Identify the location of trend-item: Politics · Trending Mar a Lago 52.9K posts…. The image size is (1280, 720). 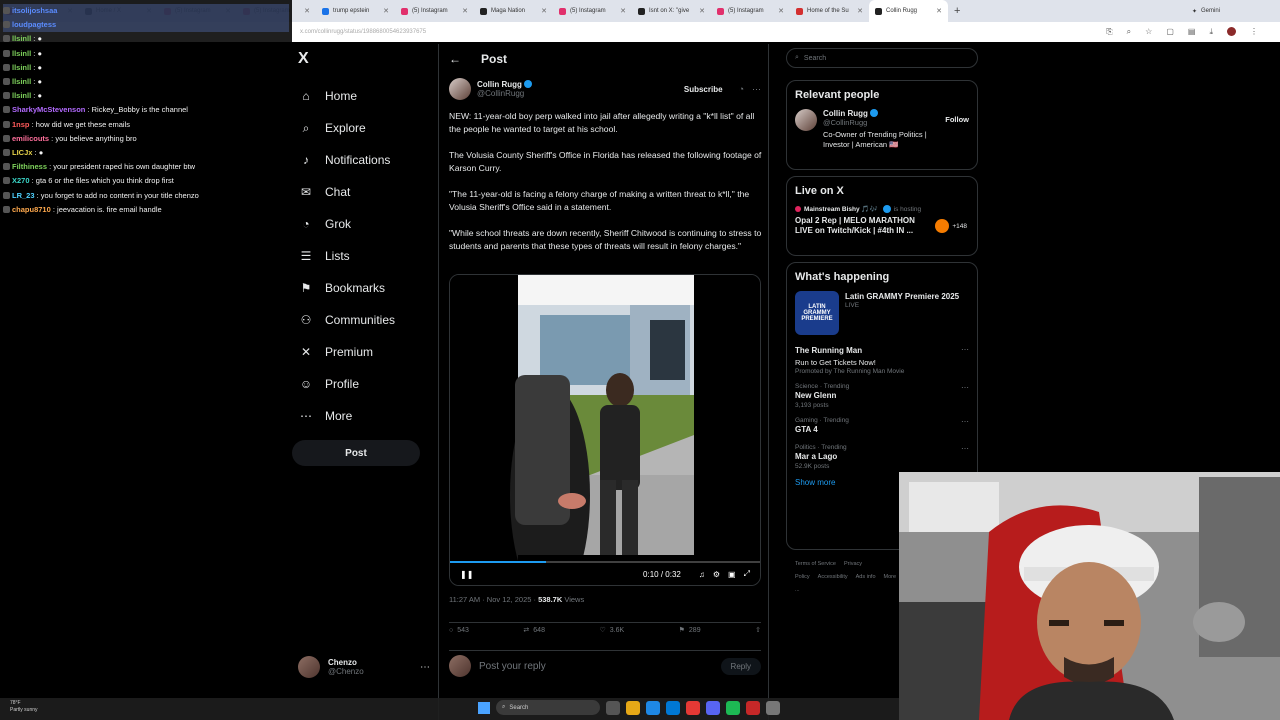
(882, 457).